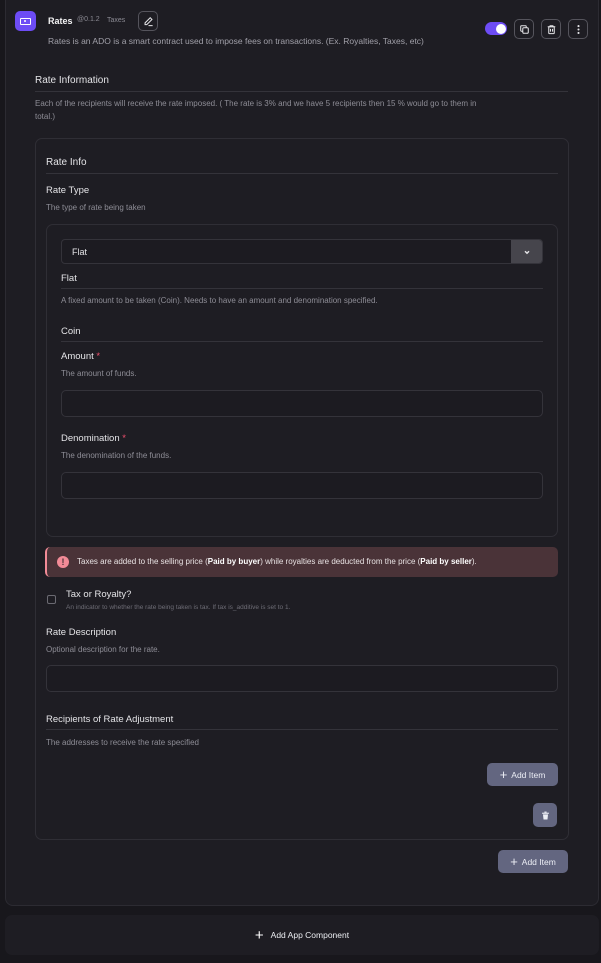  What do you see at coordinates (80, 252) in the screenshot?
I see `rate-type-selected: Flat` at bounding box center [80, 252].